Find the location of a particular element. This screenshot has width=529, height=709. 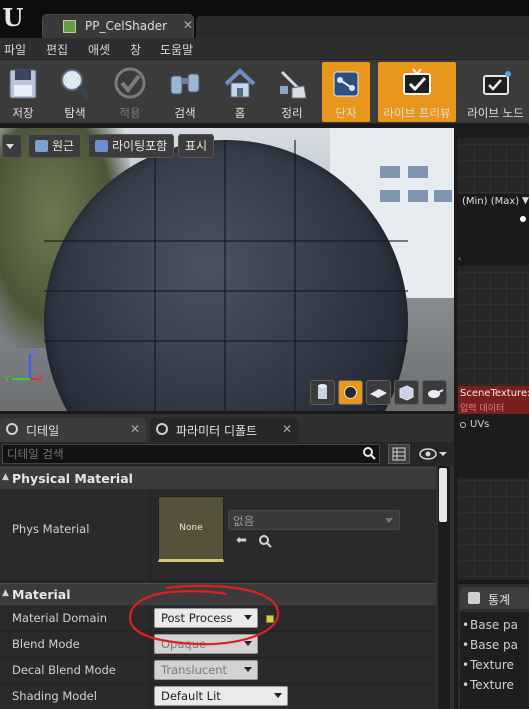

lit-icon is located at coordinates (101, 146).